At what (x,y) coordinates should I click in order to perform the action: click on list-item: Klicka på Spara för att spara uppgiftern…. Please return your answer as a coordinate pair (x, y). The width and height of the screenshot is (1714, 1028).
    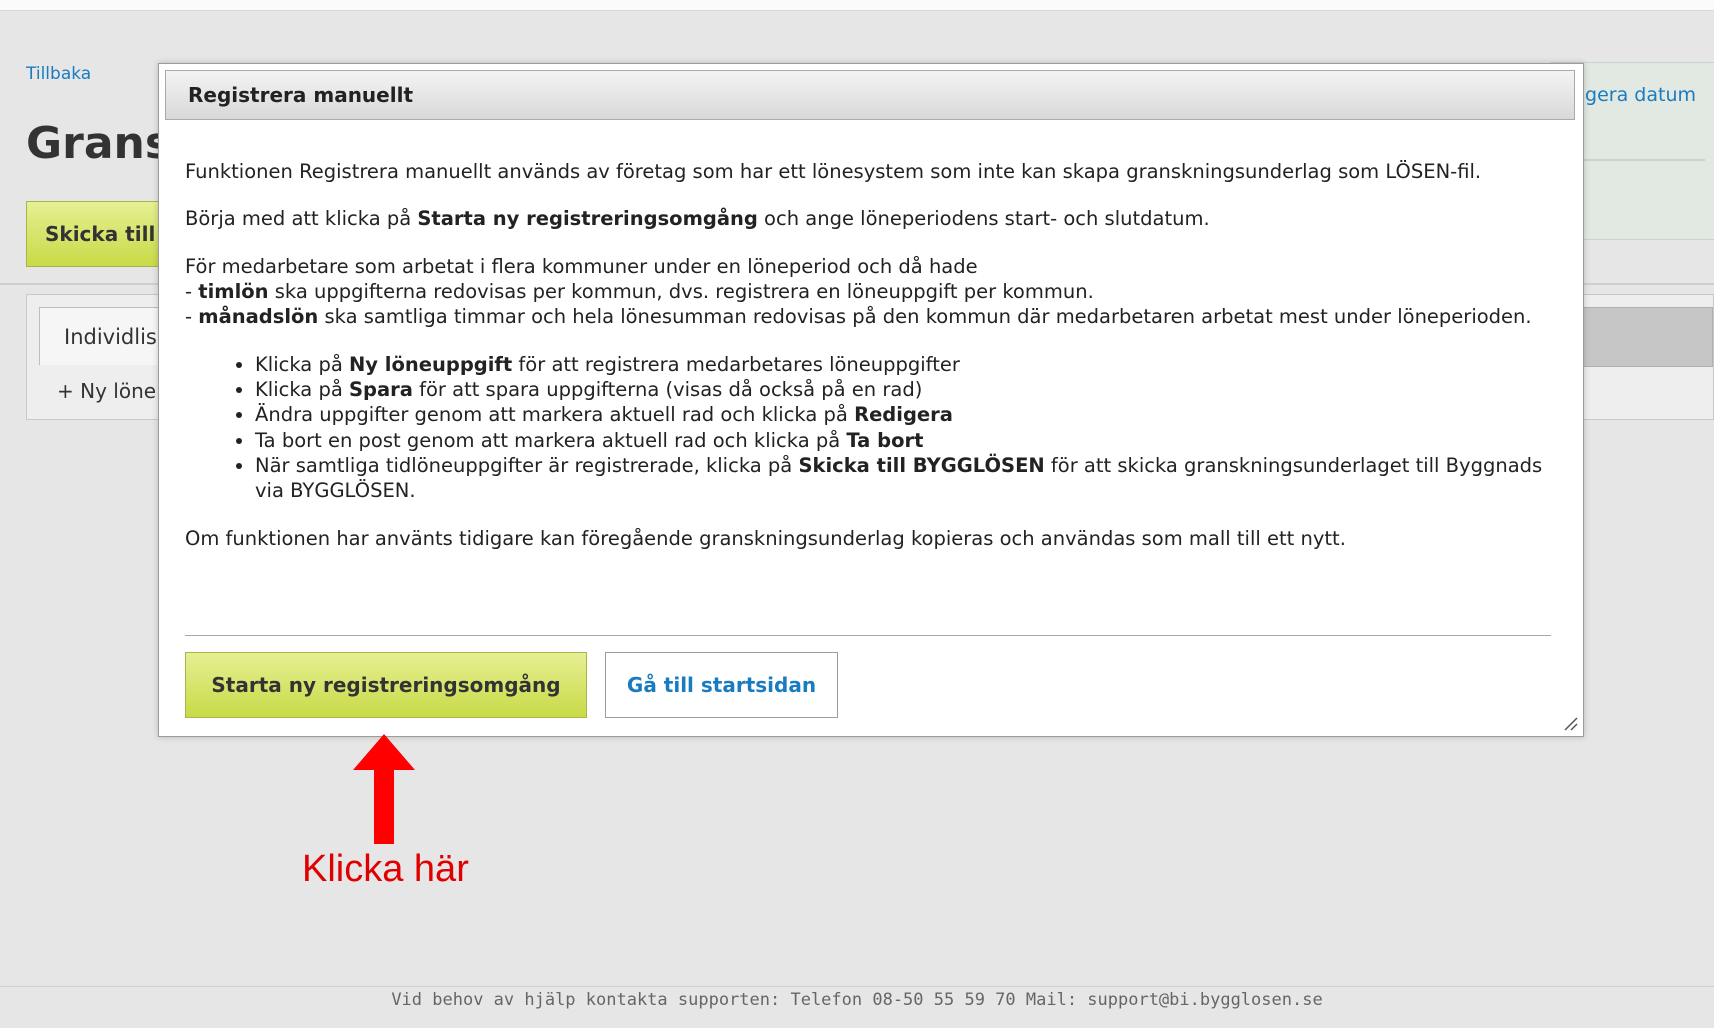
    Looking at the image, I should click on (905, 389).